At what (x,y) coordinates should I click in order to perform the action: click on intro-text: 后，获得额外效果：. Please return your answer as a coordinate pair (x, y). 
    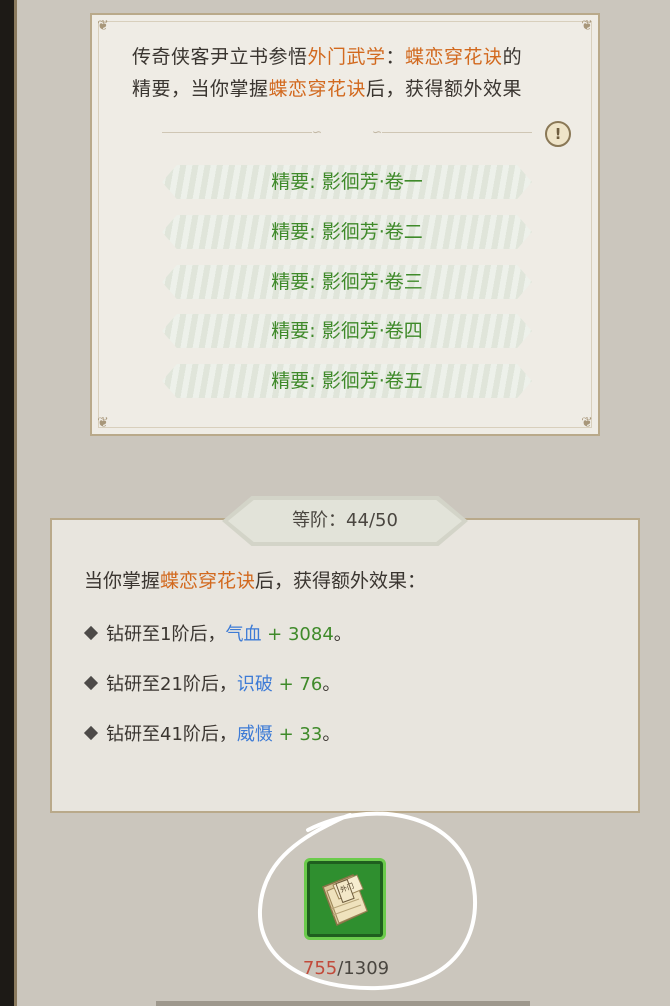
    Looking at the image, I should click on (341, 581).